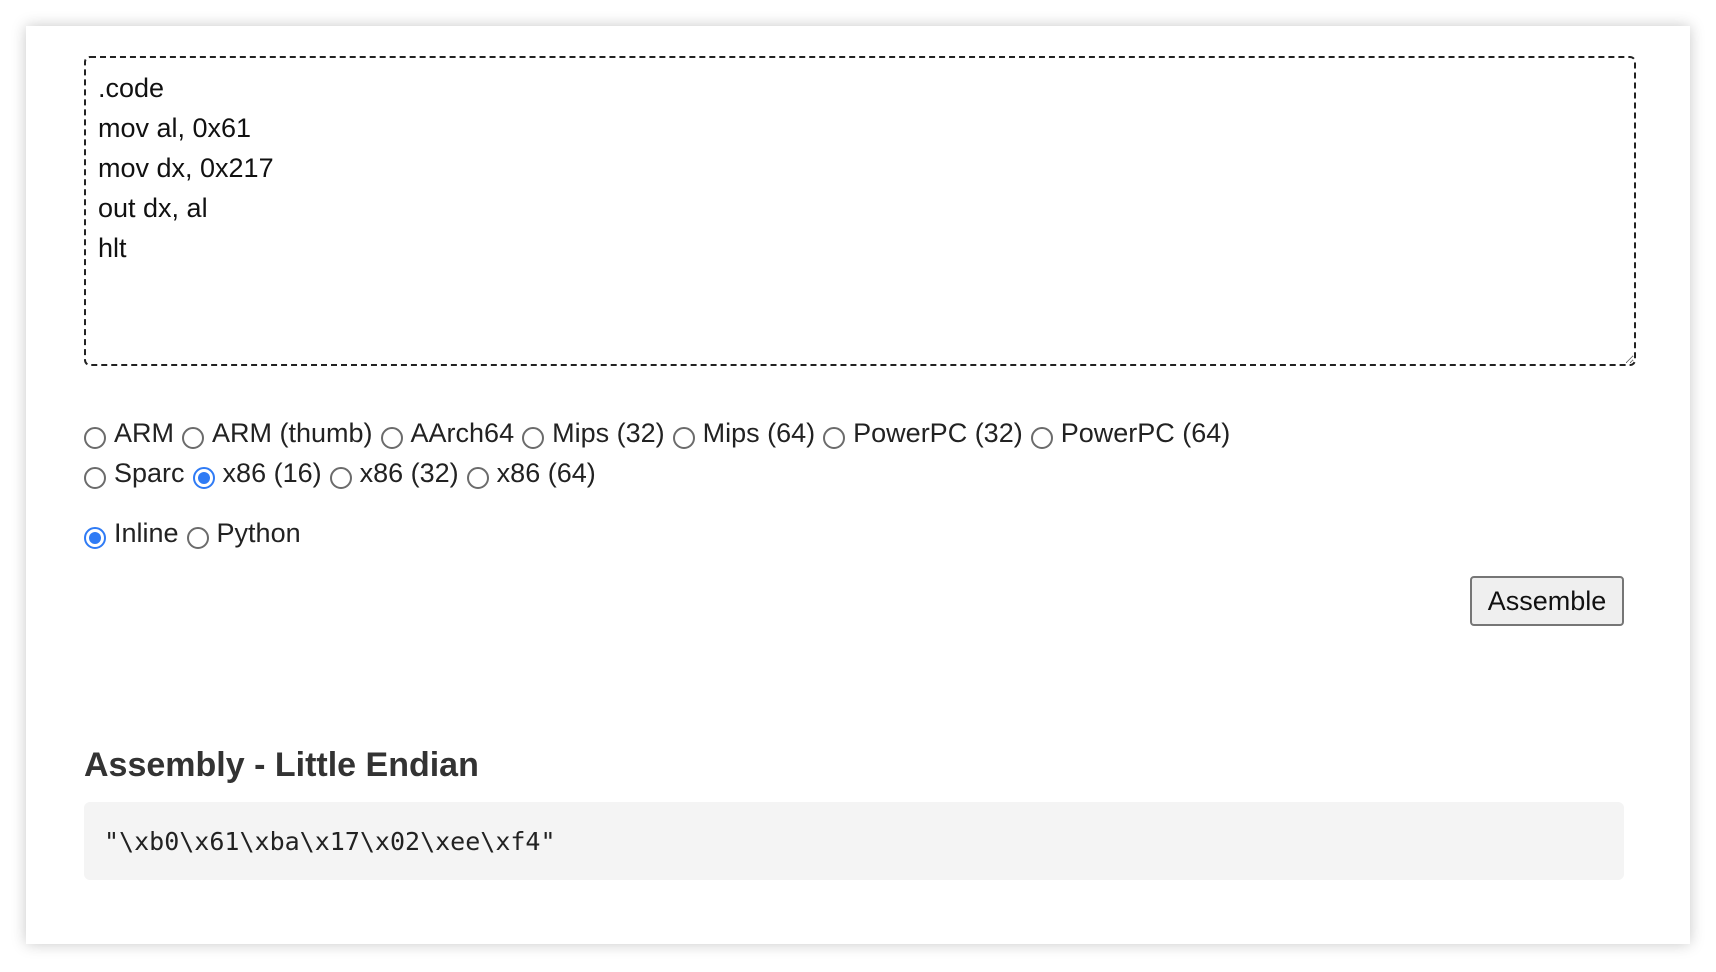  I want to click on format-option-label: Inline, so click(146, 533).